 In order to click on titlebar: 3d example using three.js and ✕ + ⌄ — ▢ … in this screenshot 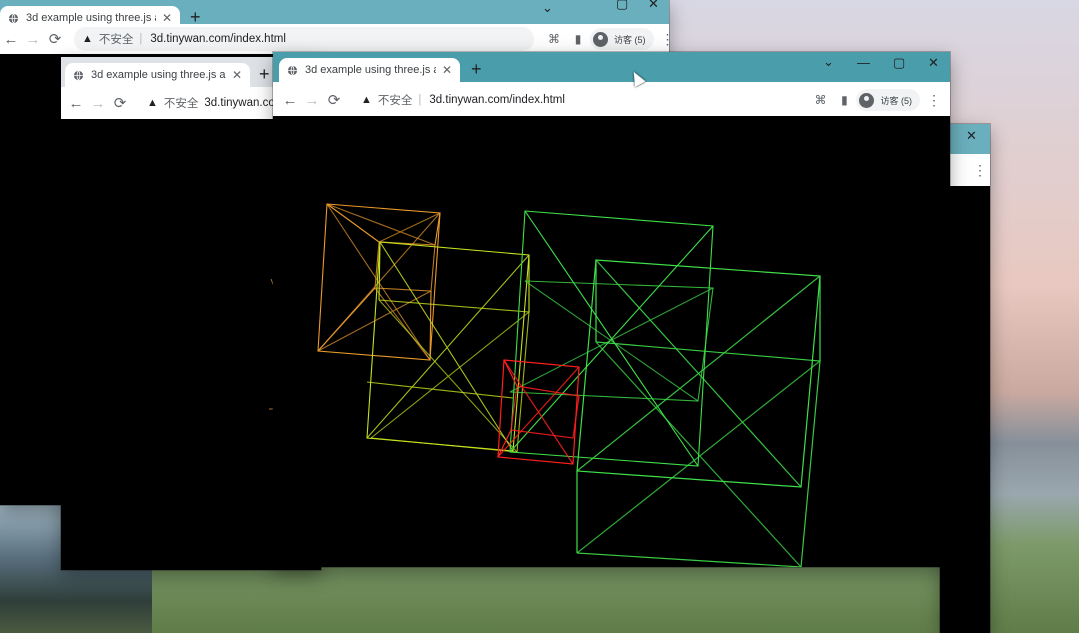, I will do `click(611, 67)`.